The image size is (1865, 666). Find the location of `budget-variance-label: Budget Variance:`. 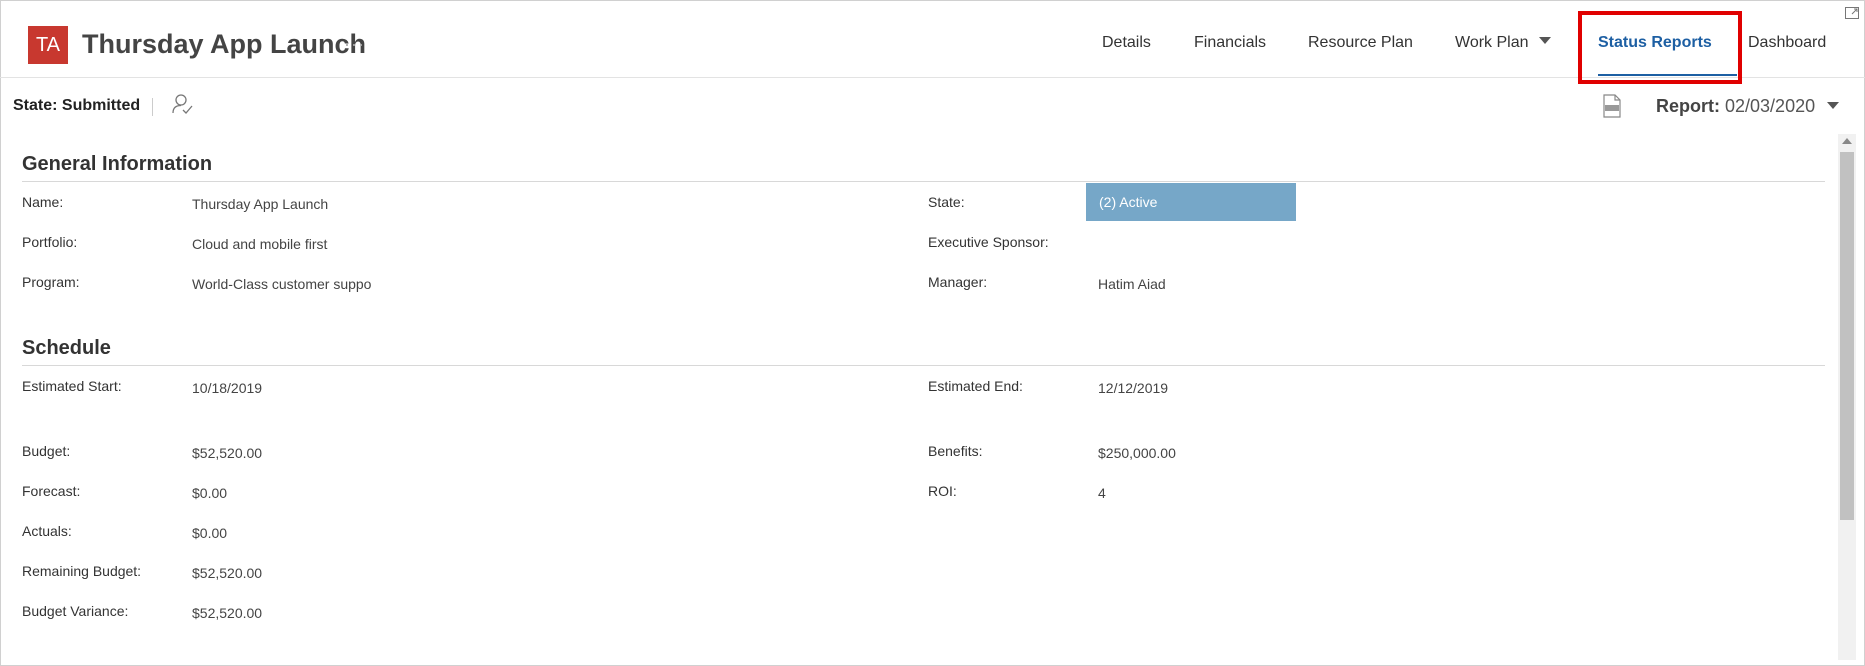

budget-variance-label: Budget Variance: is located at coordinates (75, 611).